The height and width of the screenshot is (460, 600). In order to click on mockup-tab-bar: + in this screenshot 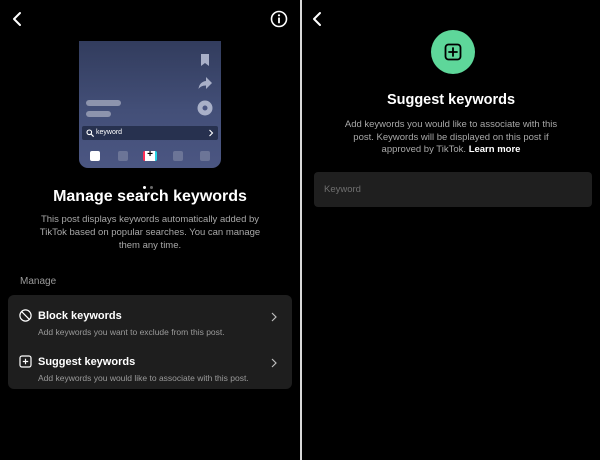, I will do `click(150, 156)`.